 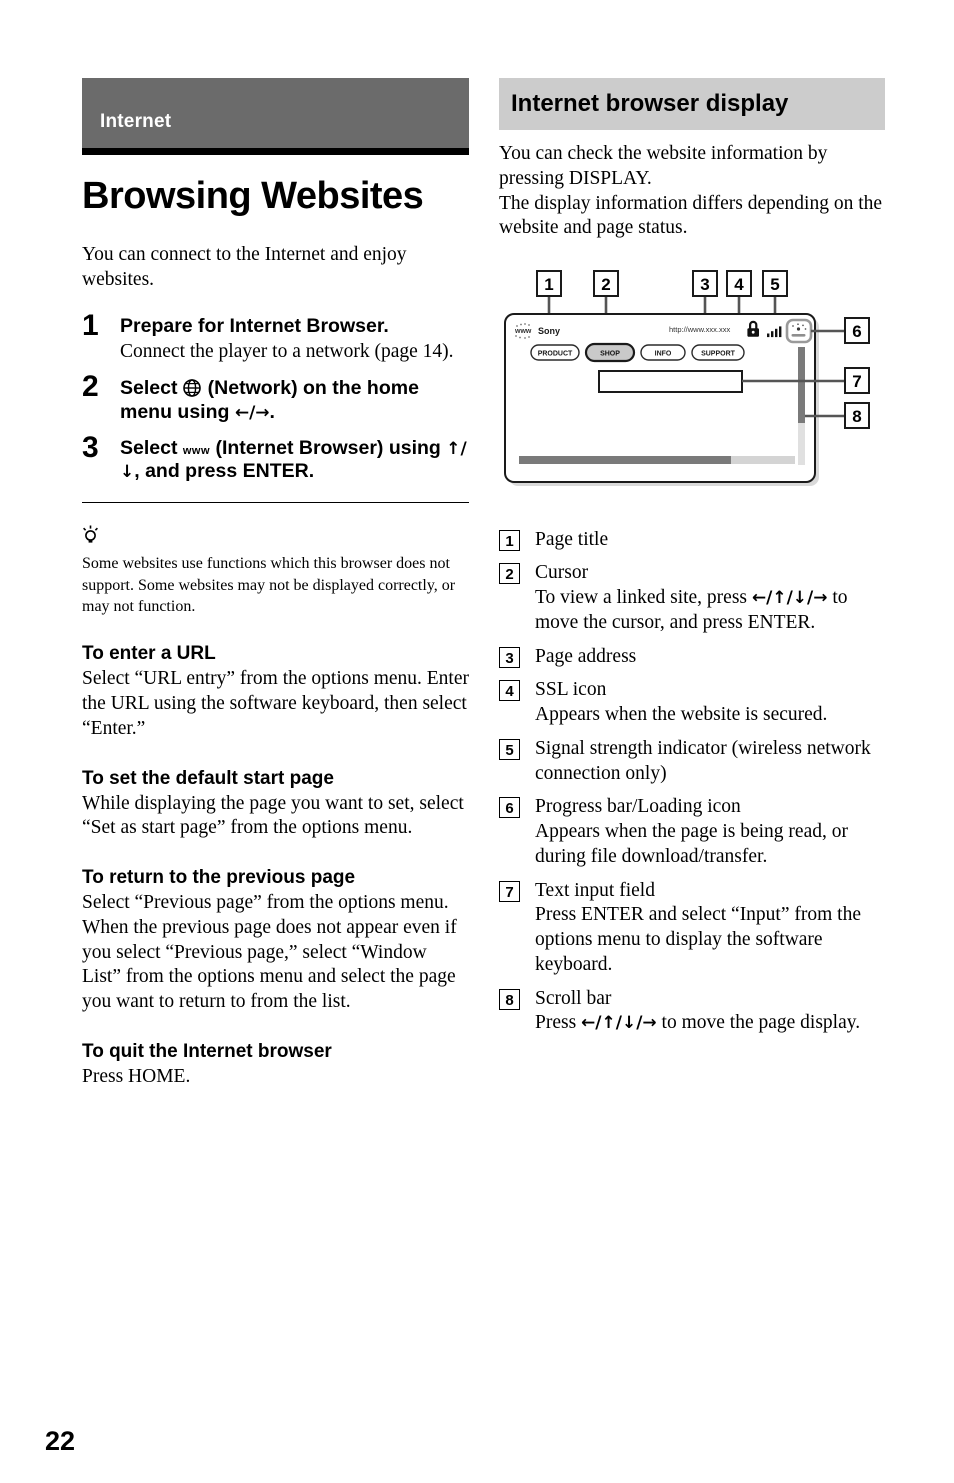 What do you see at coordinates (692, 104) in the screenshot?
I see `right-banner-title: Internet browser display` at bounding box center [692, 104].